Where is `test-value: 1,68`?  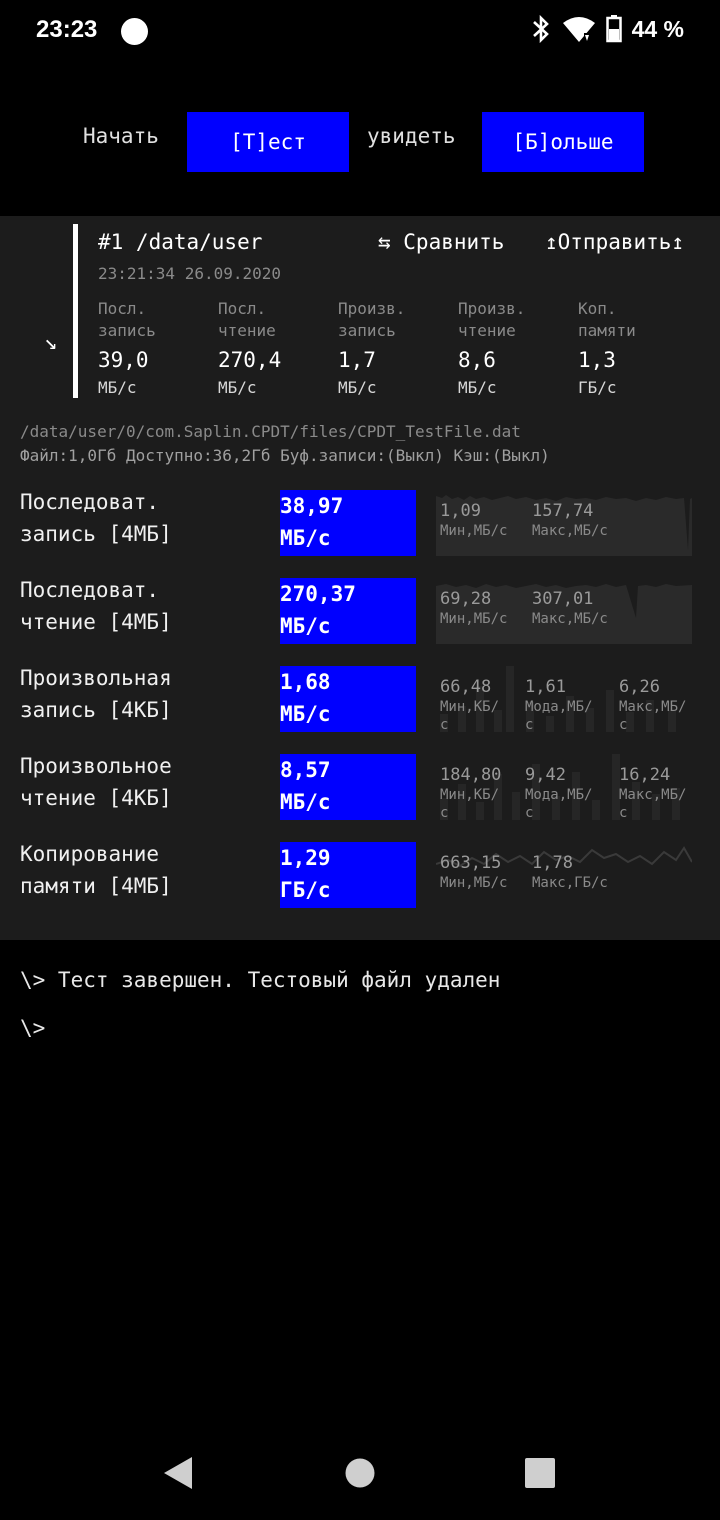
test-value: 1,68 is located at coordinates (305, 682).